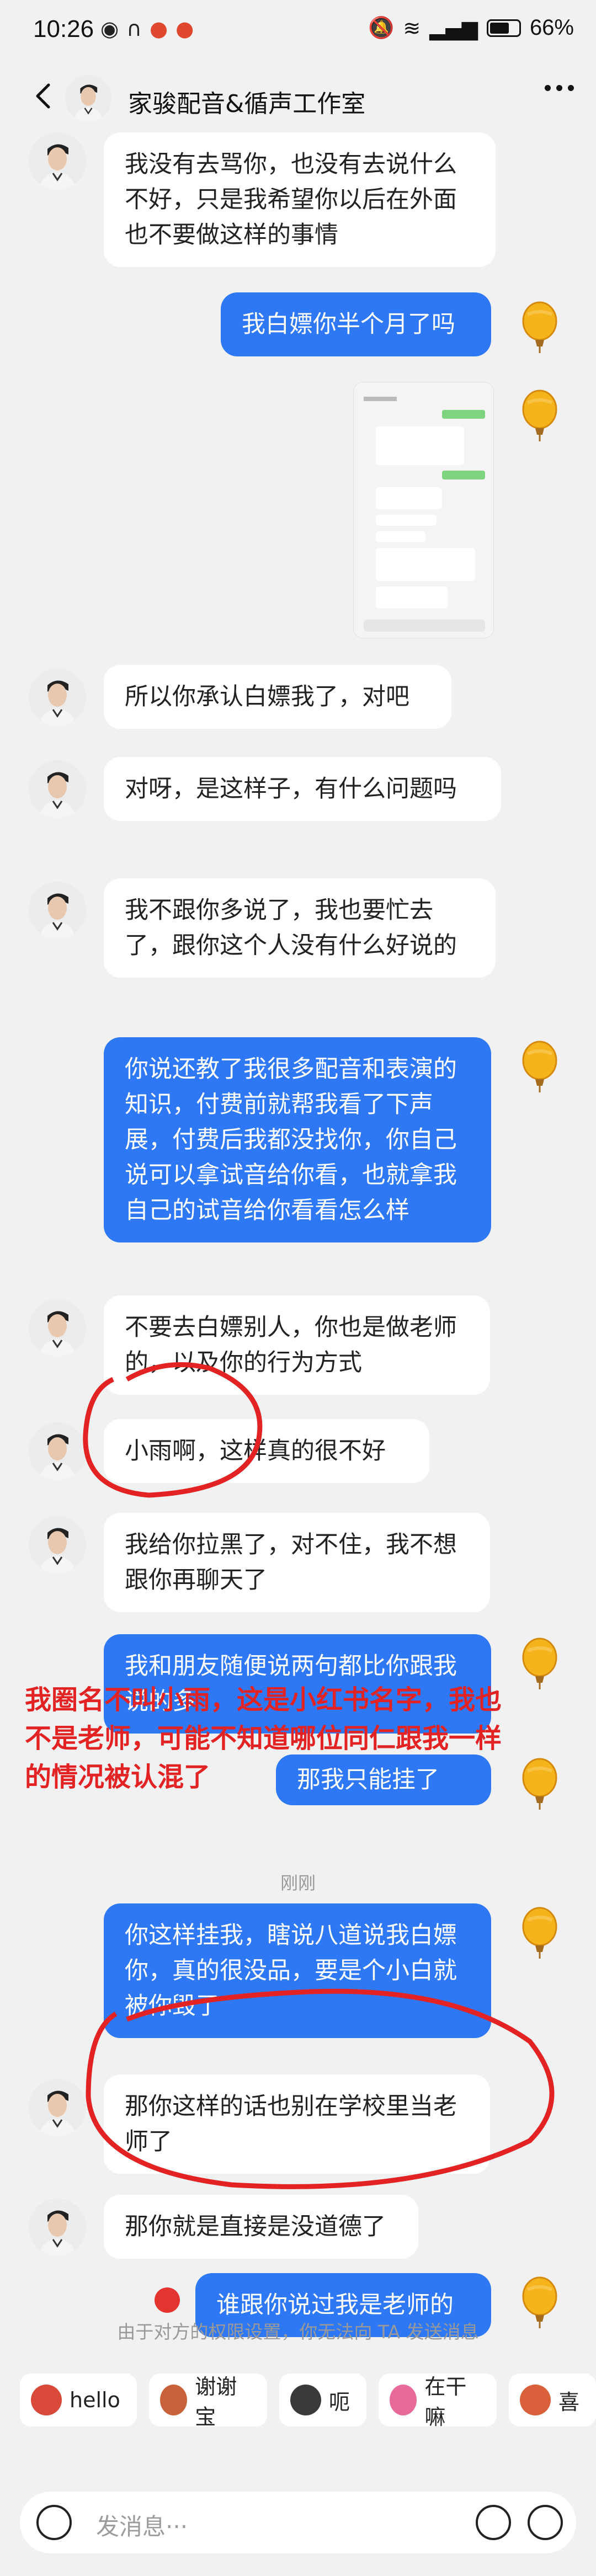 The width and height of the screenshot is (596, 2576). What do you see at coordinates (493, 2522) in the screenshot?
I see `emoji-icon` at bounding box center [493, 2522].